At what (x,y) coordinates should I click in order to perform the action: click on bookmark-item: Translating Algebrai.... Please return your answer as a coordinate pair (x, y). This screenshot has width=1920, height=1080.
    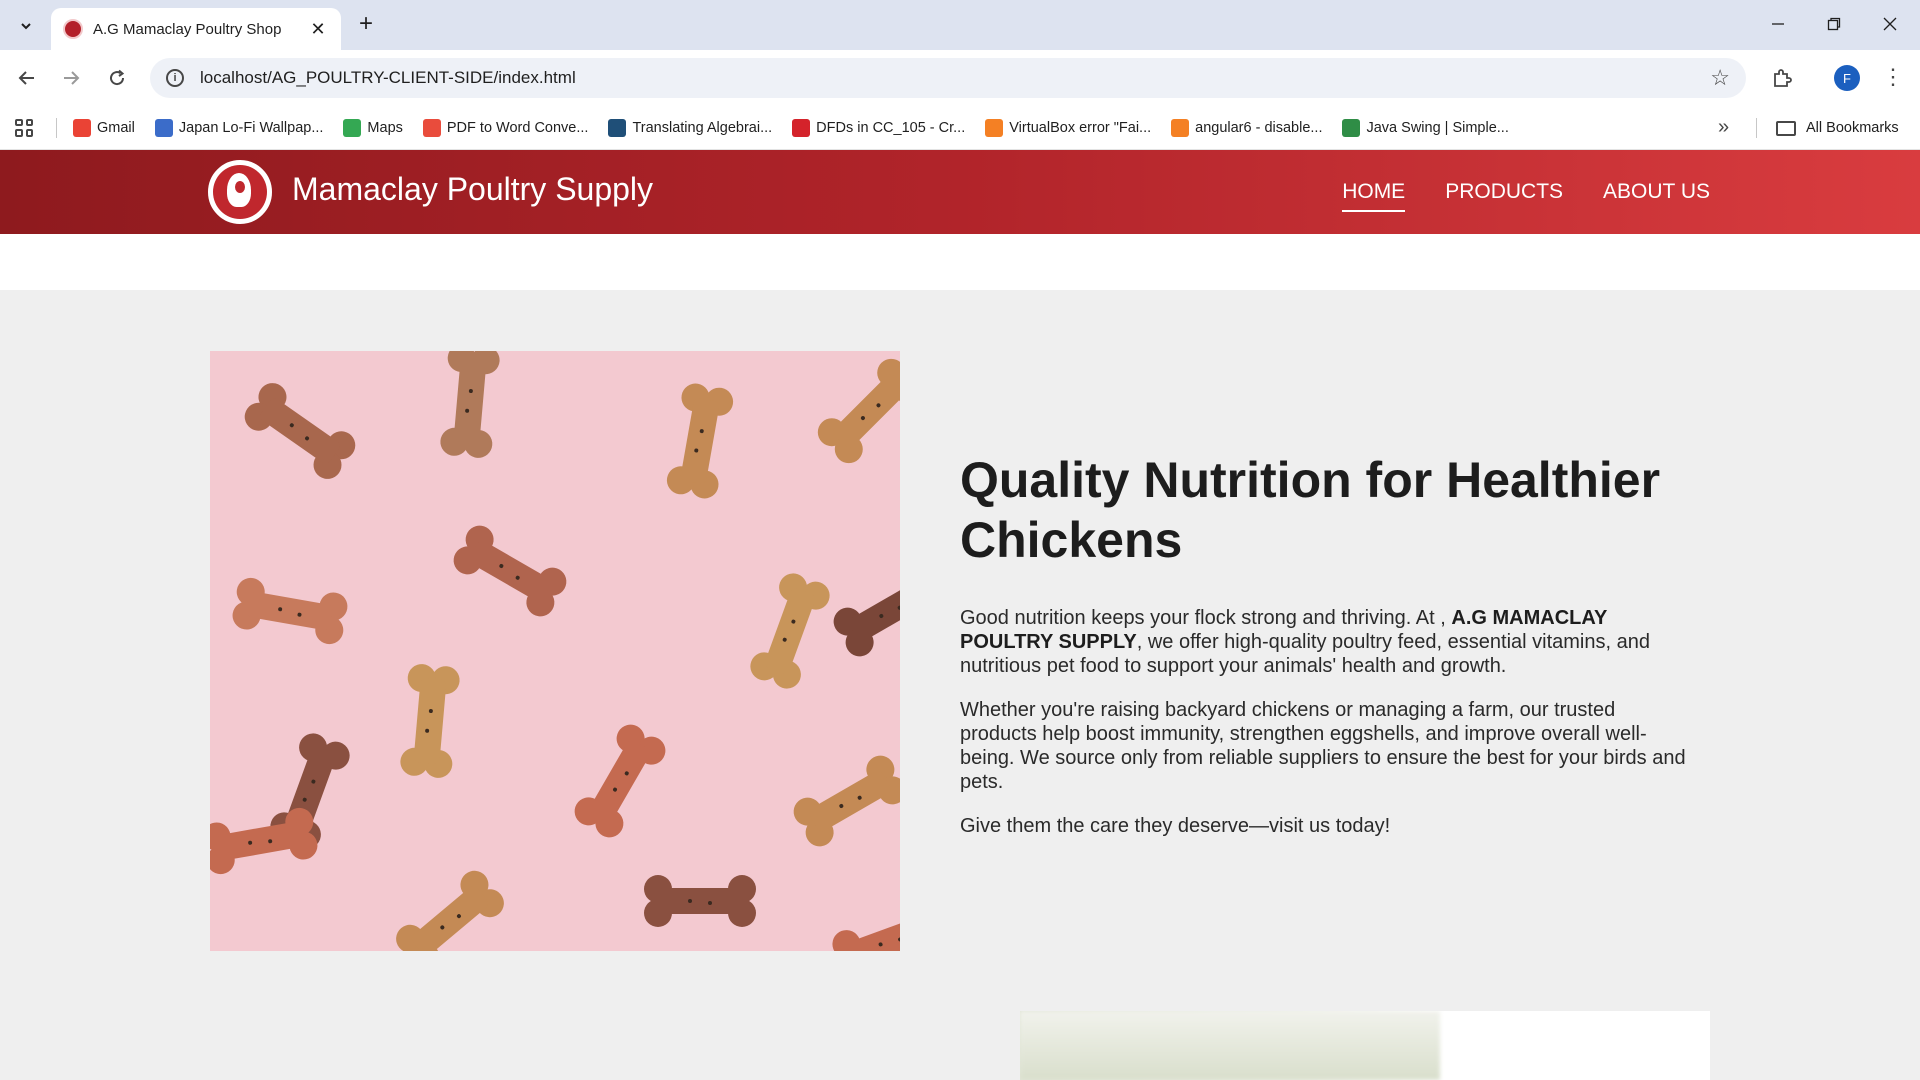
    Looking at the image, I should click on (690, 127).